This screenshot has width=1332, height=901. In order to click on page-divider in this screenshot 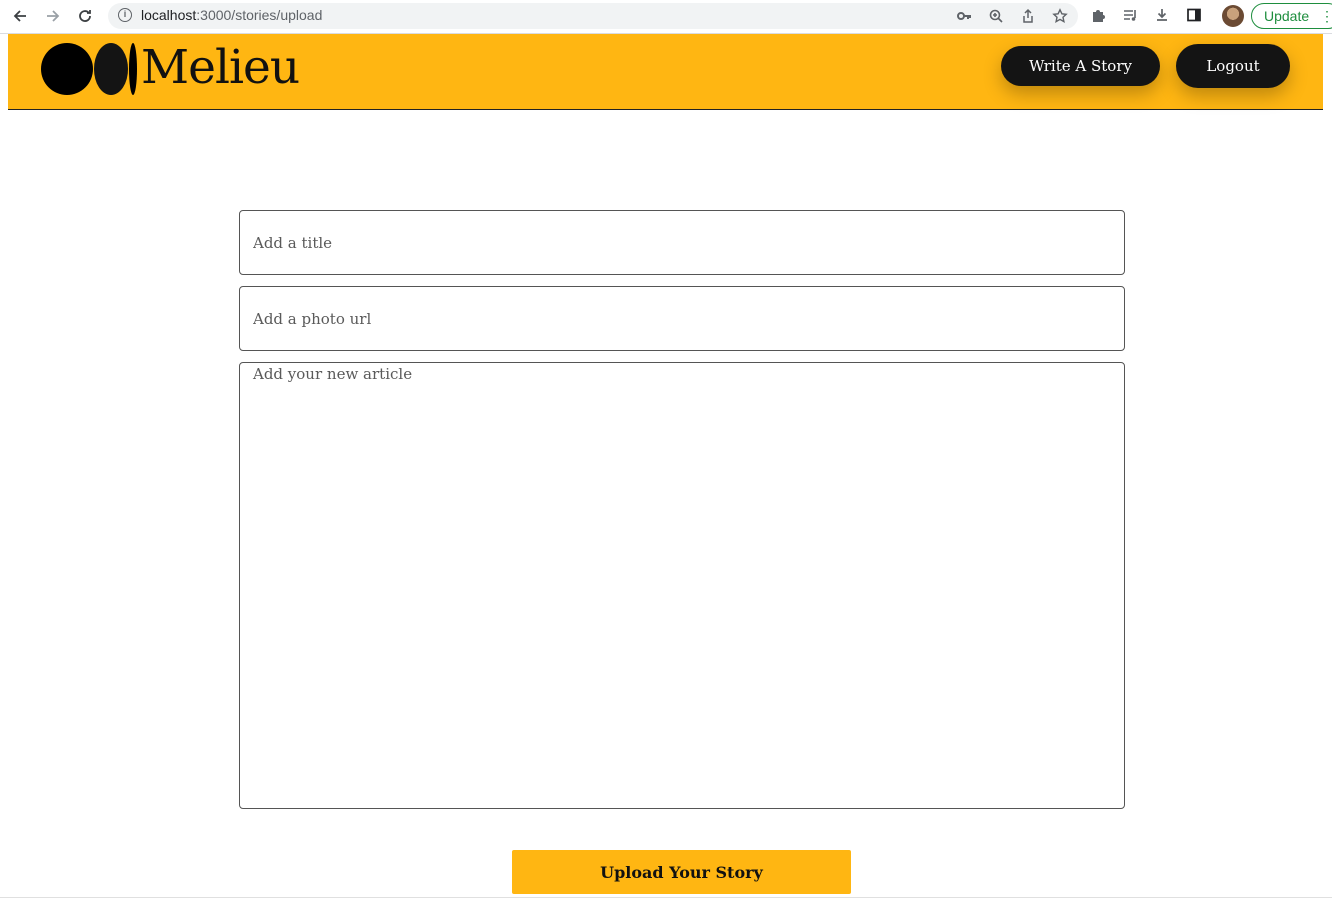, I will do `click(666, 897)`.